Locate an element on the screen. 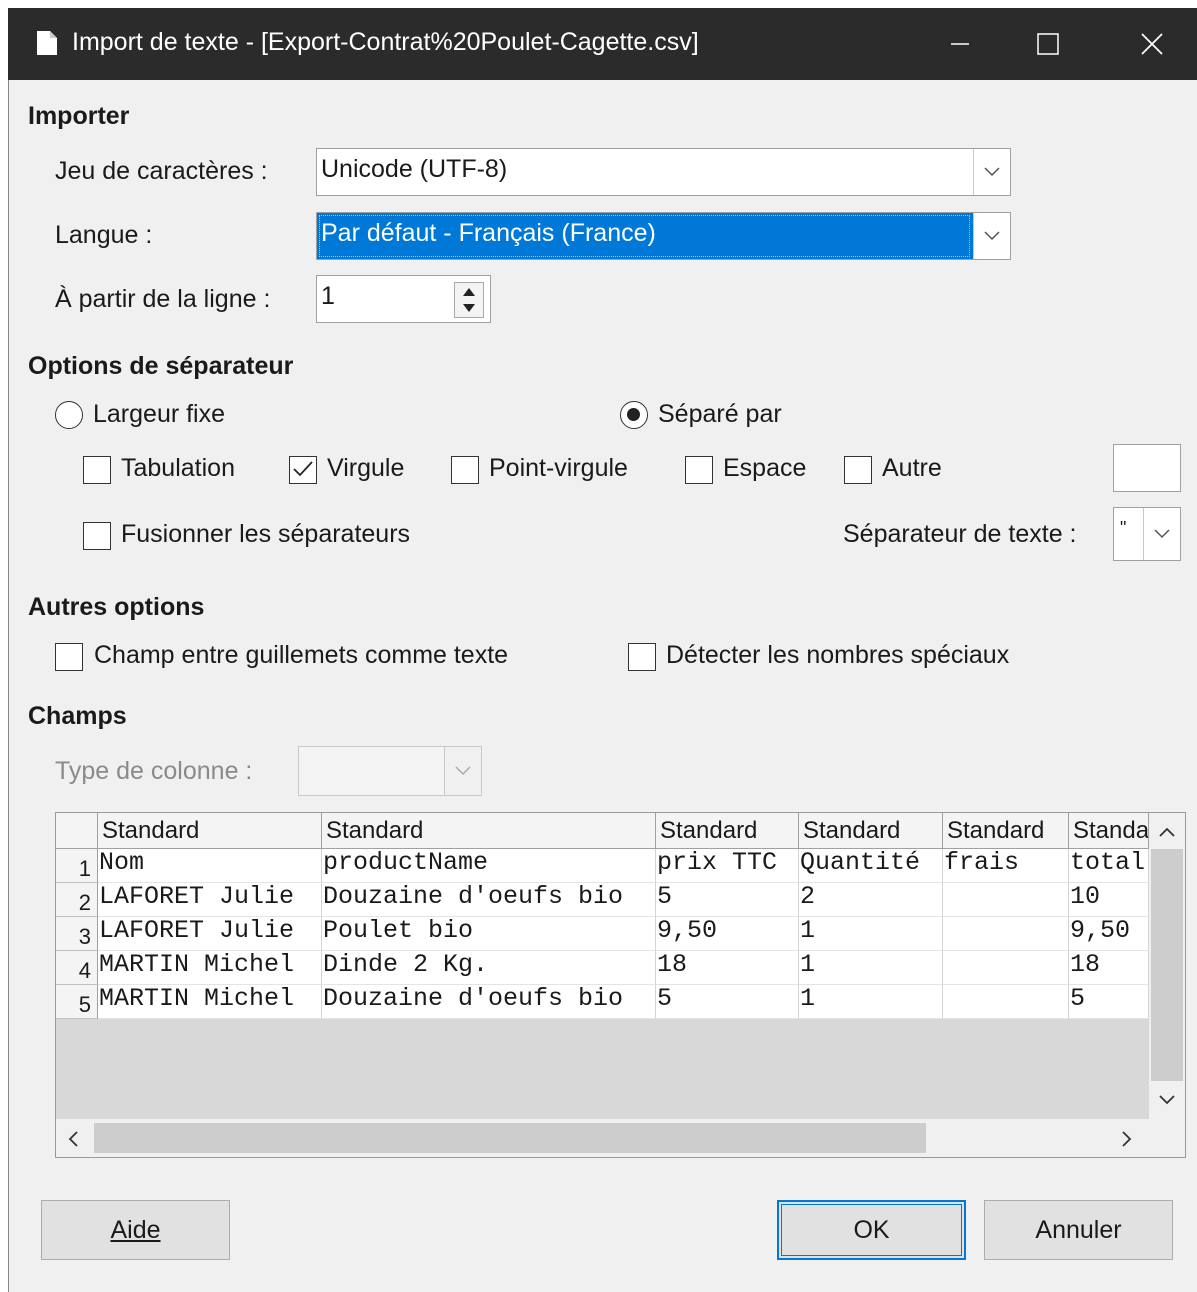 This screenshot has height=1292, width=1197. quoted-as-text-checkbox is located at coordinates (69, 657).